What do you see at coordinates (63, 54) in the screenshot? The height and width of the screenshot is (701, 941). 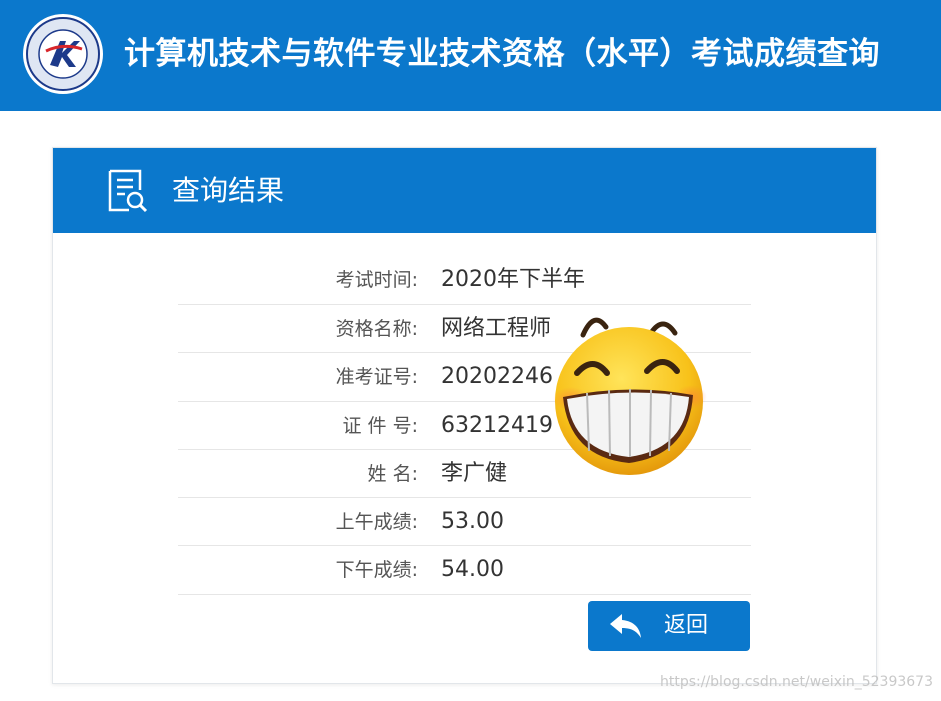 I see `ruankao-logo-icon` at bounding box center [63, 54].